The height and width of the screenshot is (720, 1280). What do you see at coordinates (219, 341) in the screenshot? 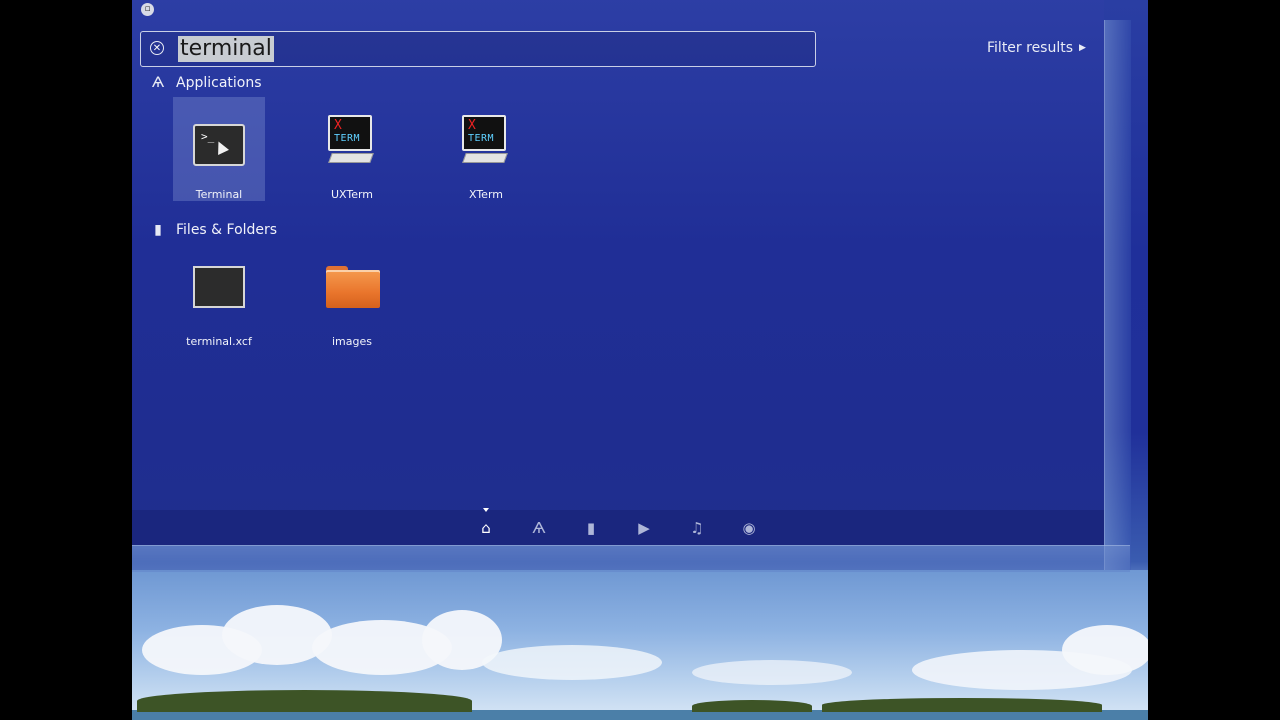
I see `result-label: terminal.xcf` at bounding box center [219, 341].